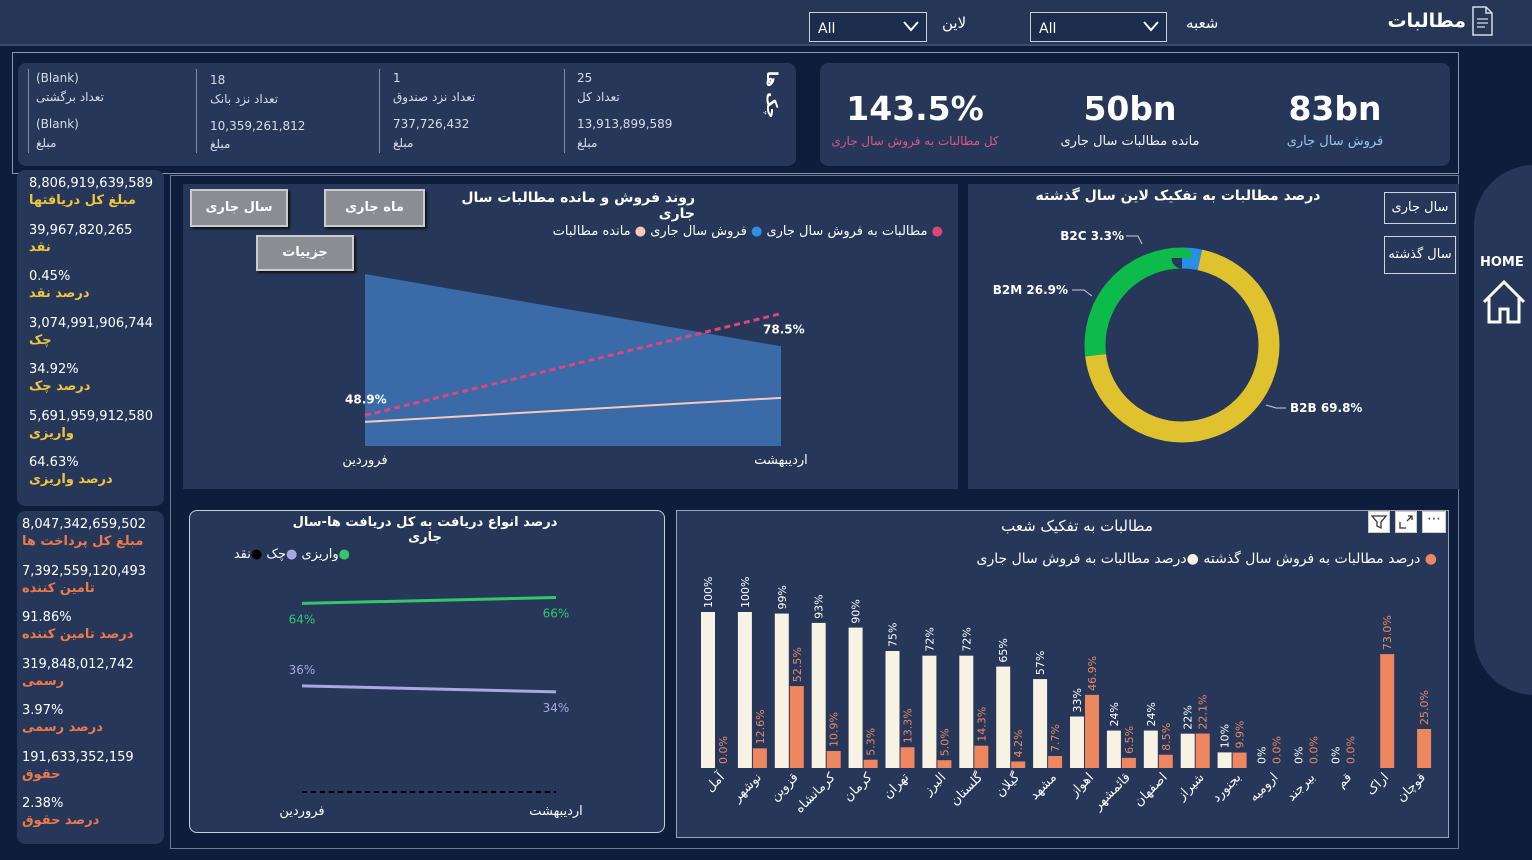 This screenshot has height=860, width=1532. What do you see at coordinates (1188, 717) in the screenshot?
I see `bar-label-current: 22%` at bounding box center [1188, 717].